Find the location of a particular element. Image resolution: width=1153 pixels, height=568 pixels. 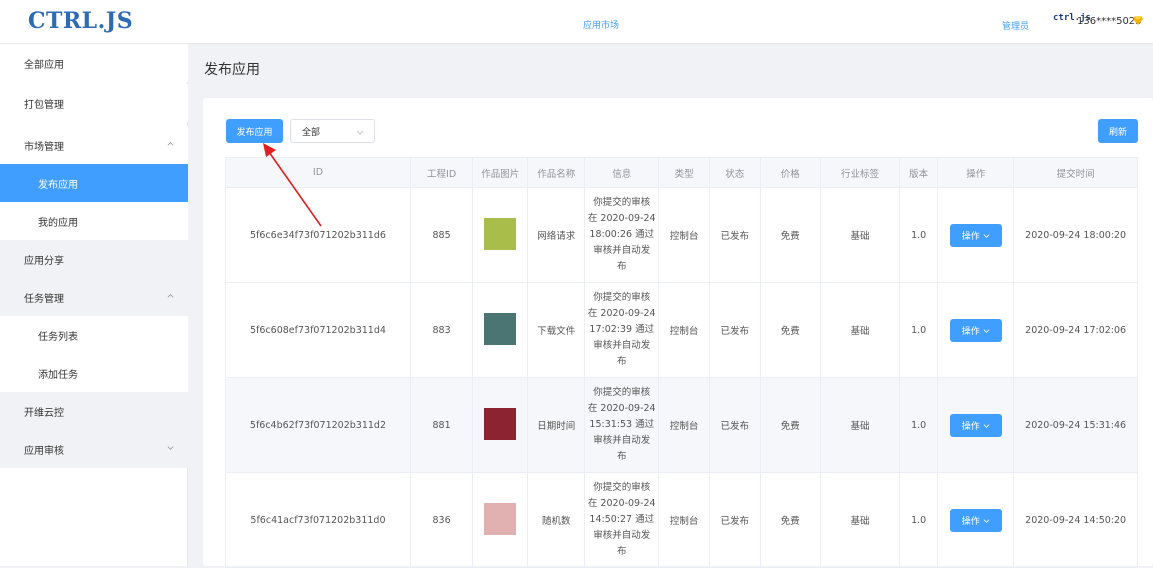

cell-name: 随机数 is located at coordinates (556, 520).